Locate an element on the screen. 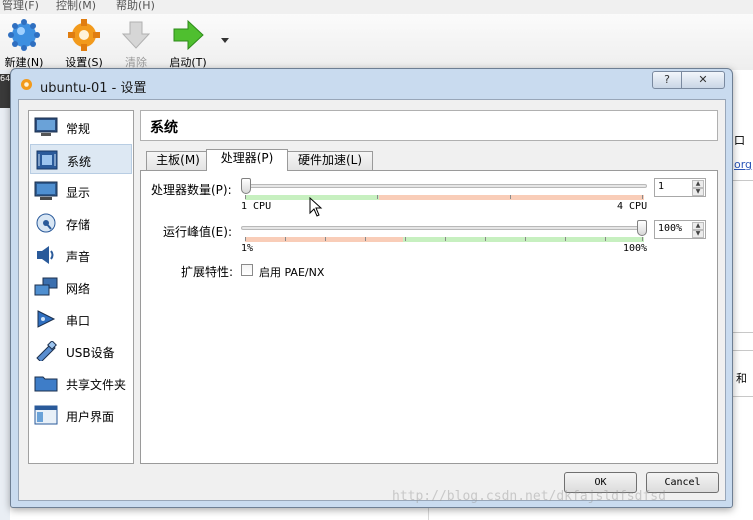 The width and height of the screenshot is (753, 520). category-serial-port: 串口 is located at coordinates (81, 319).